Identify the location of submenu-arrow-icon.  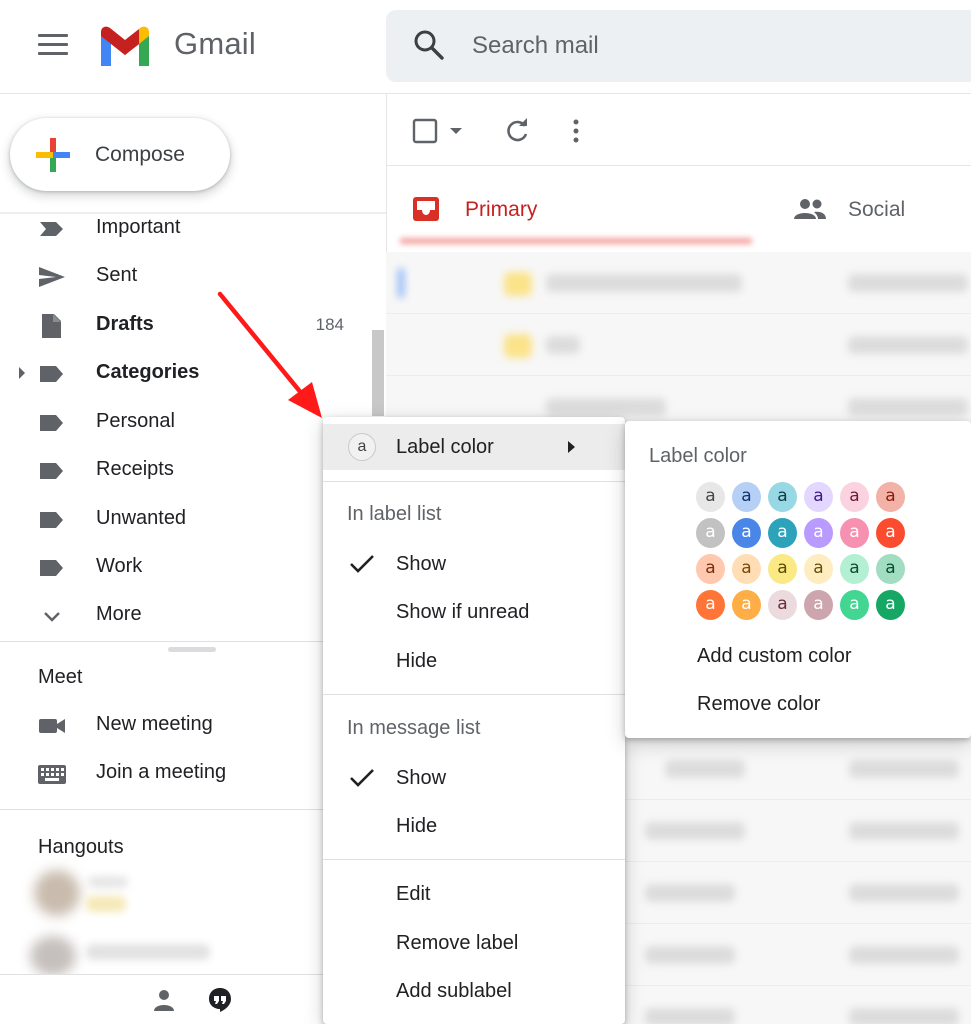
(571, 447).